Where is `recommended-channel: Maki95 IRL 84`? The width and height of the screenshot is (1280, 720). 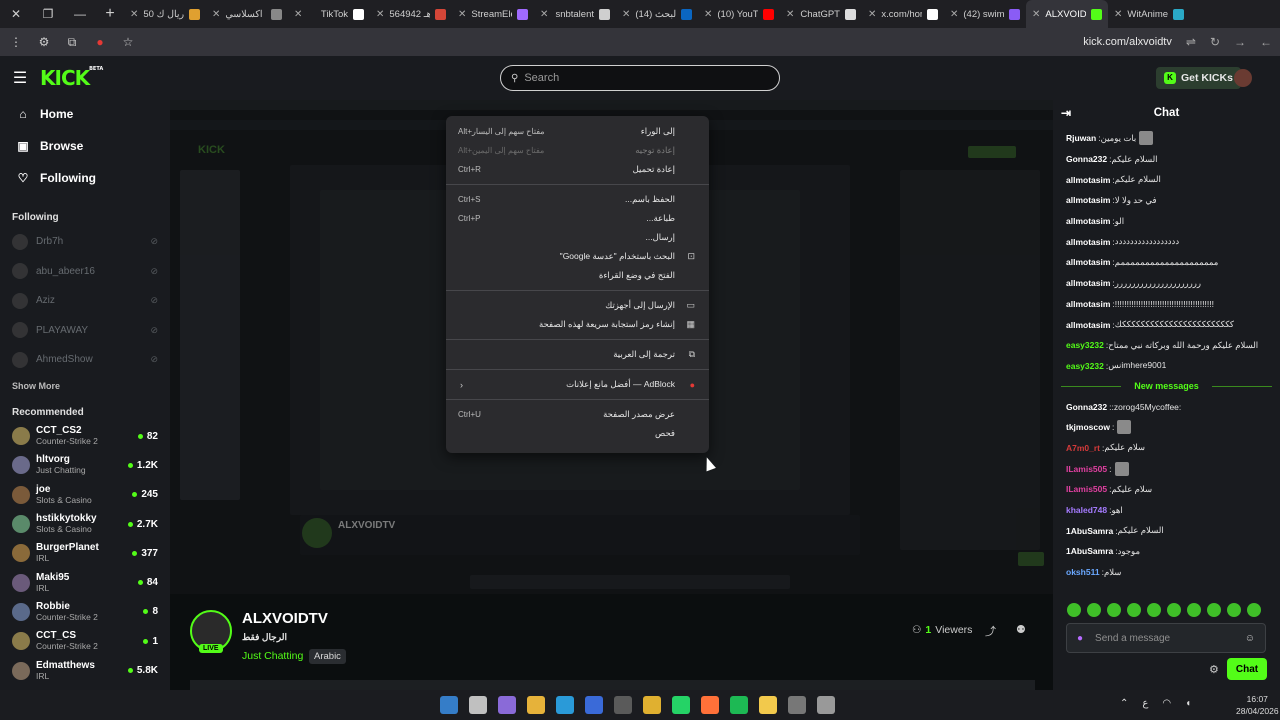
recommended-channel: Maki95 IRL 84 is located at coordinates (85, 582).